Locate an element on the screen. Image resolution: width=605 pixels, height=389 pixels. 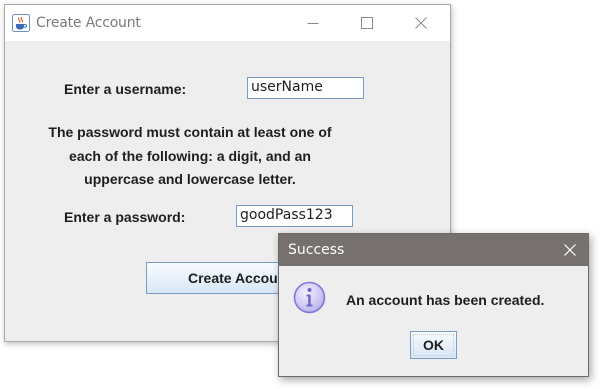
window-title: Create Account is located at coordinates (88, 23).